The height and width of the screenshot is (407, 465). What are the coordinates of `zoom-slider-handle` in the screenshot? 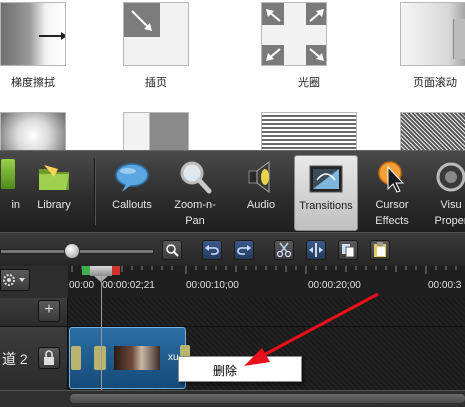 It's located at (72, 251).